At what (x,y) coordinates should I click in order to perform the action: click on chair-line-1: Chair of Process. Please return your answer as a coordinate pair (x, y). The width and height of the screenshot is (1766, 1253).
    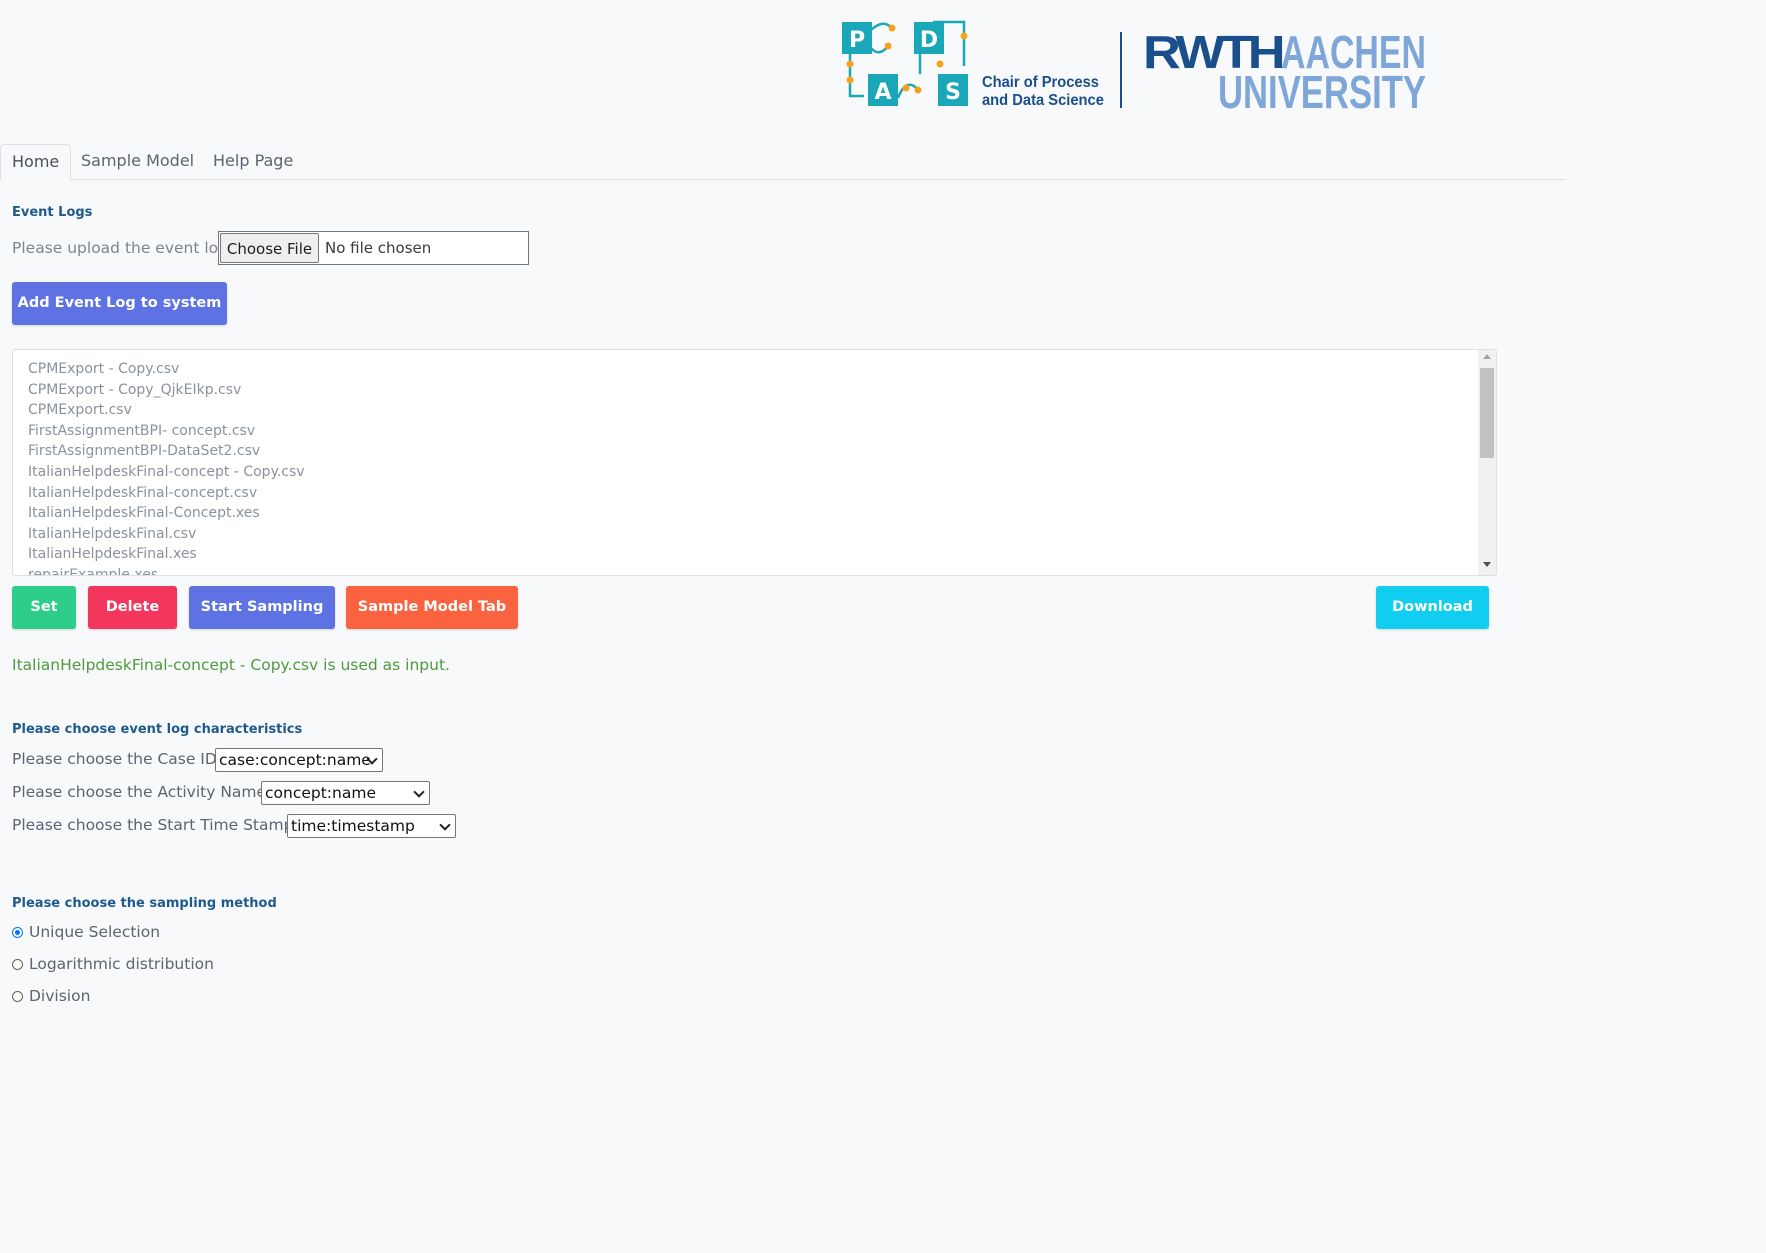
    Looking at the image, I should click on (1040, 82).